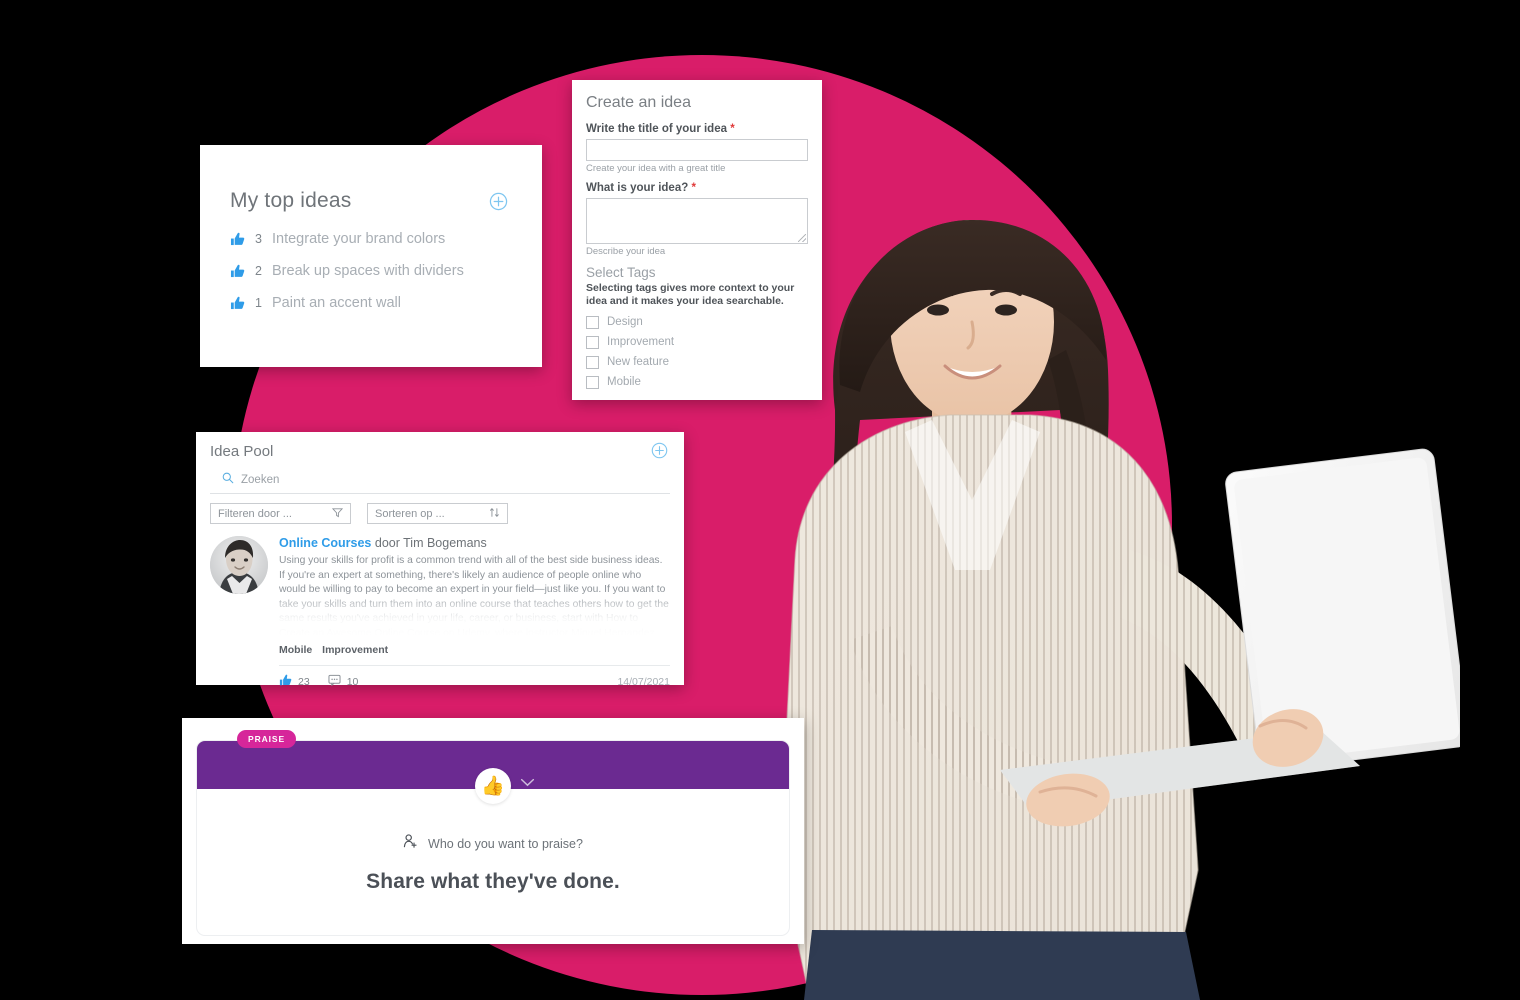  What do you see at coordinates (624, 382) in the screenshot?
I see `tag-label: Mobile` at bounding box center [624, 382].